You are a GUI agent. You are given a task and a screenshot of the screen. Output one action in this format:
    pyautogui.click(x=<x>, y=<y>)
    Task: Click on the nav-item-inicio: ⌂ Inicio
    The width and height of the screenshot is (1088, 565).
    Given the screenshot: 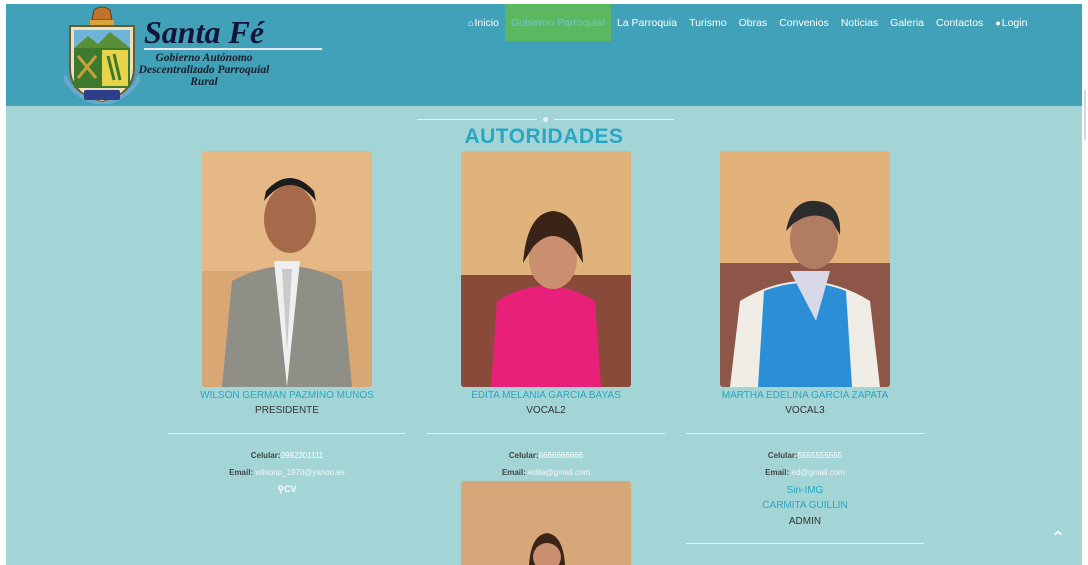 What is the action you would take?
    pyautogui.click(x=483, y=22)
    